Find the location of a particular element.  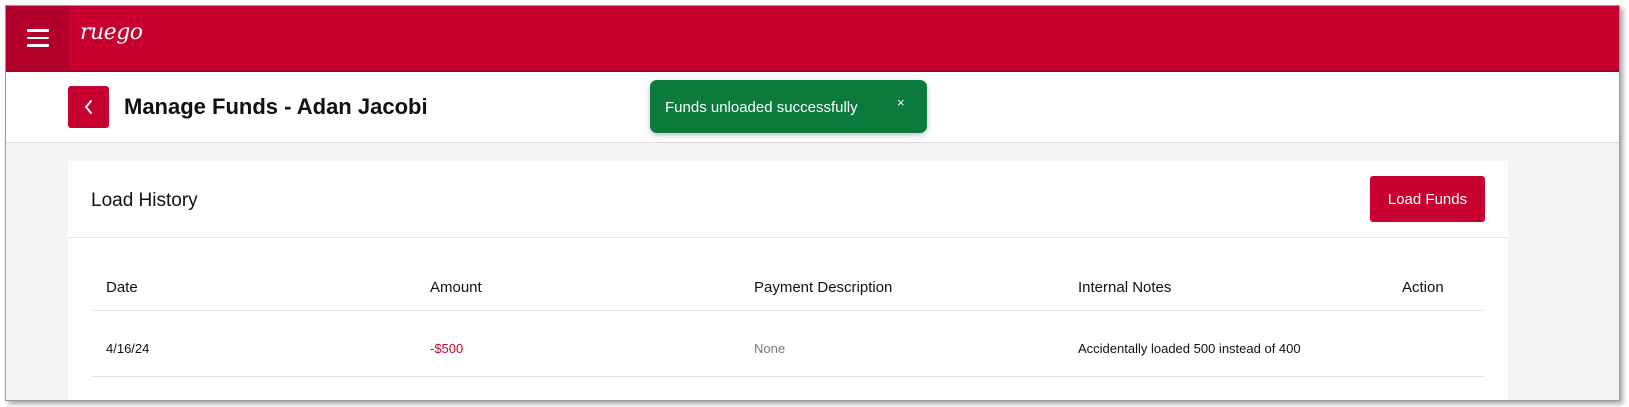

menu-button is located at coordinates (37, 38).